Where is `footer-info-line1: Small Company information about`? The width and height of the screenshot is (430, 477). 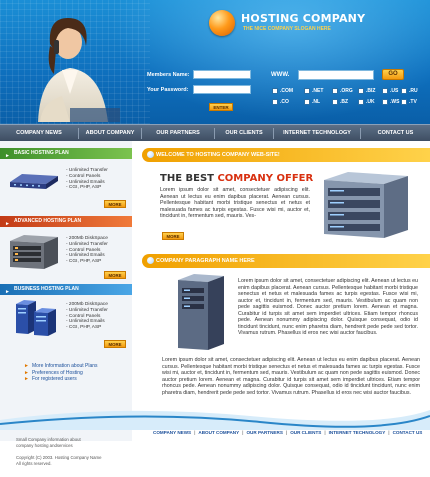 footer-info-line1: Small Company information about is located at coordinates (48, 439).